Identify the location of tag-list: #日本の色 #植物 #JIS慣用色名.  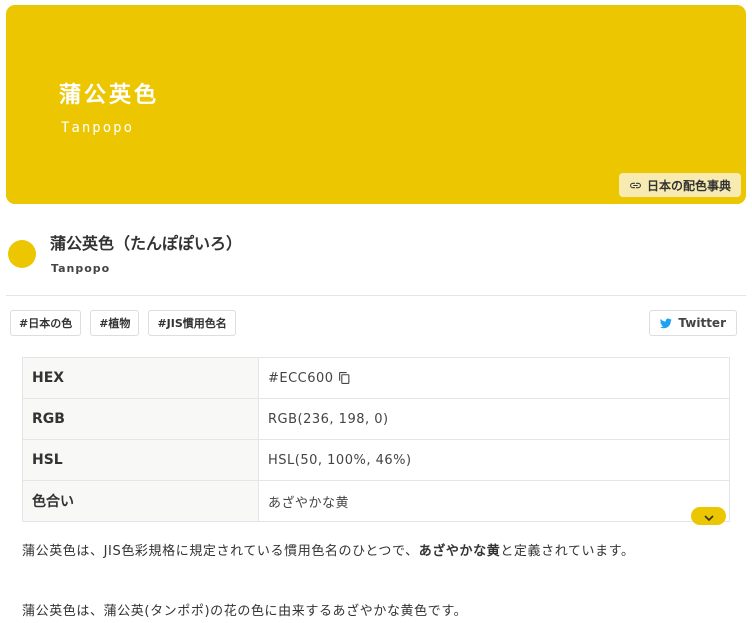
(123, 323).